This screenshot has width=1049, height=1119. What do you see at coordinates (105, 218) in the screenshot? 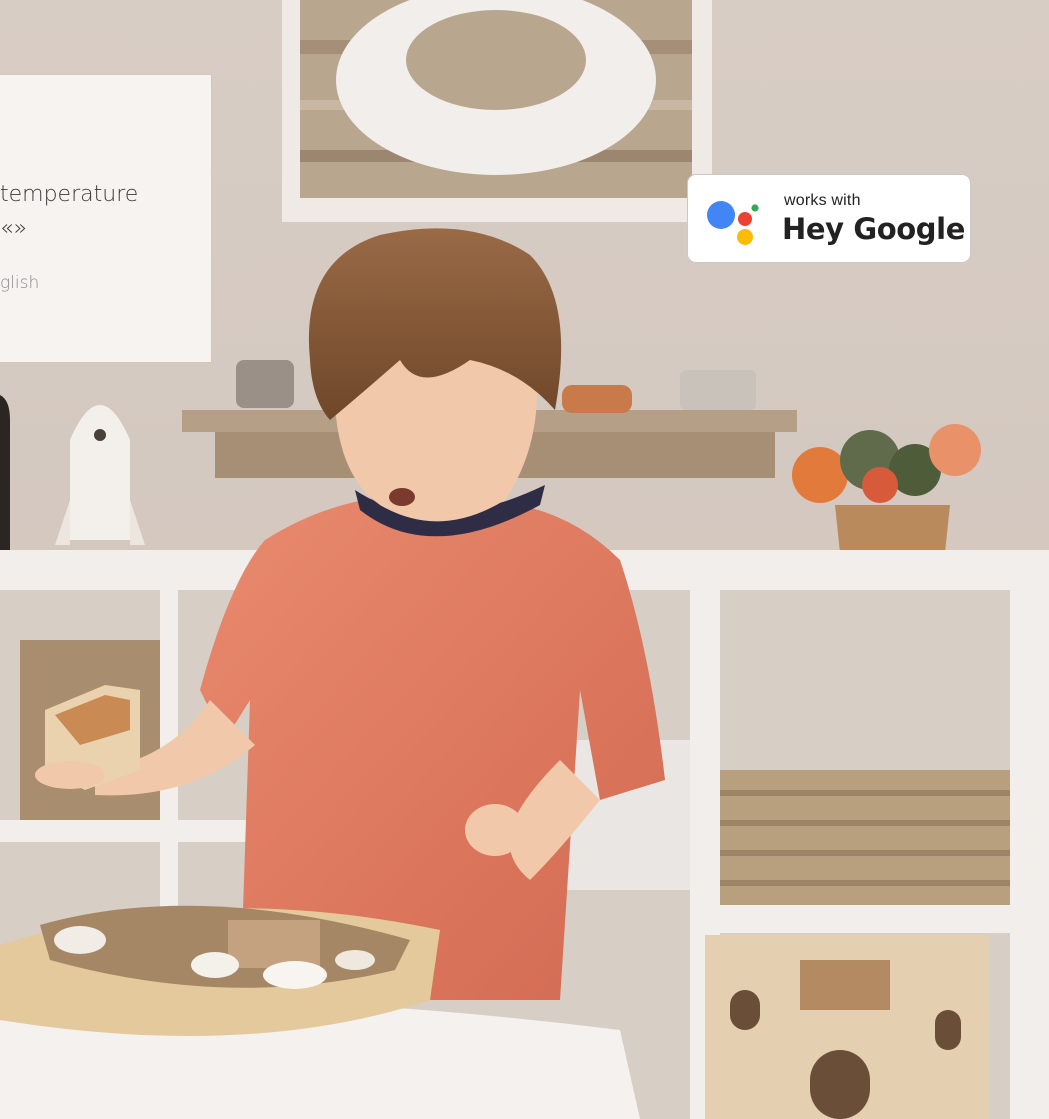
I see `voice-command-card: temperature «» glish` at bounding box center [105, 218].